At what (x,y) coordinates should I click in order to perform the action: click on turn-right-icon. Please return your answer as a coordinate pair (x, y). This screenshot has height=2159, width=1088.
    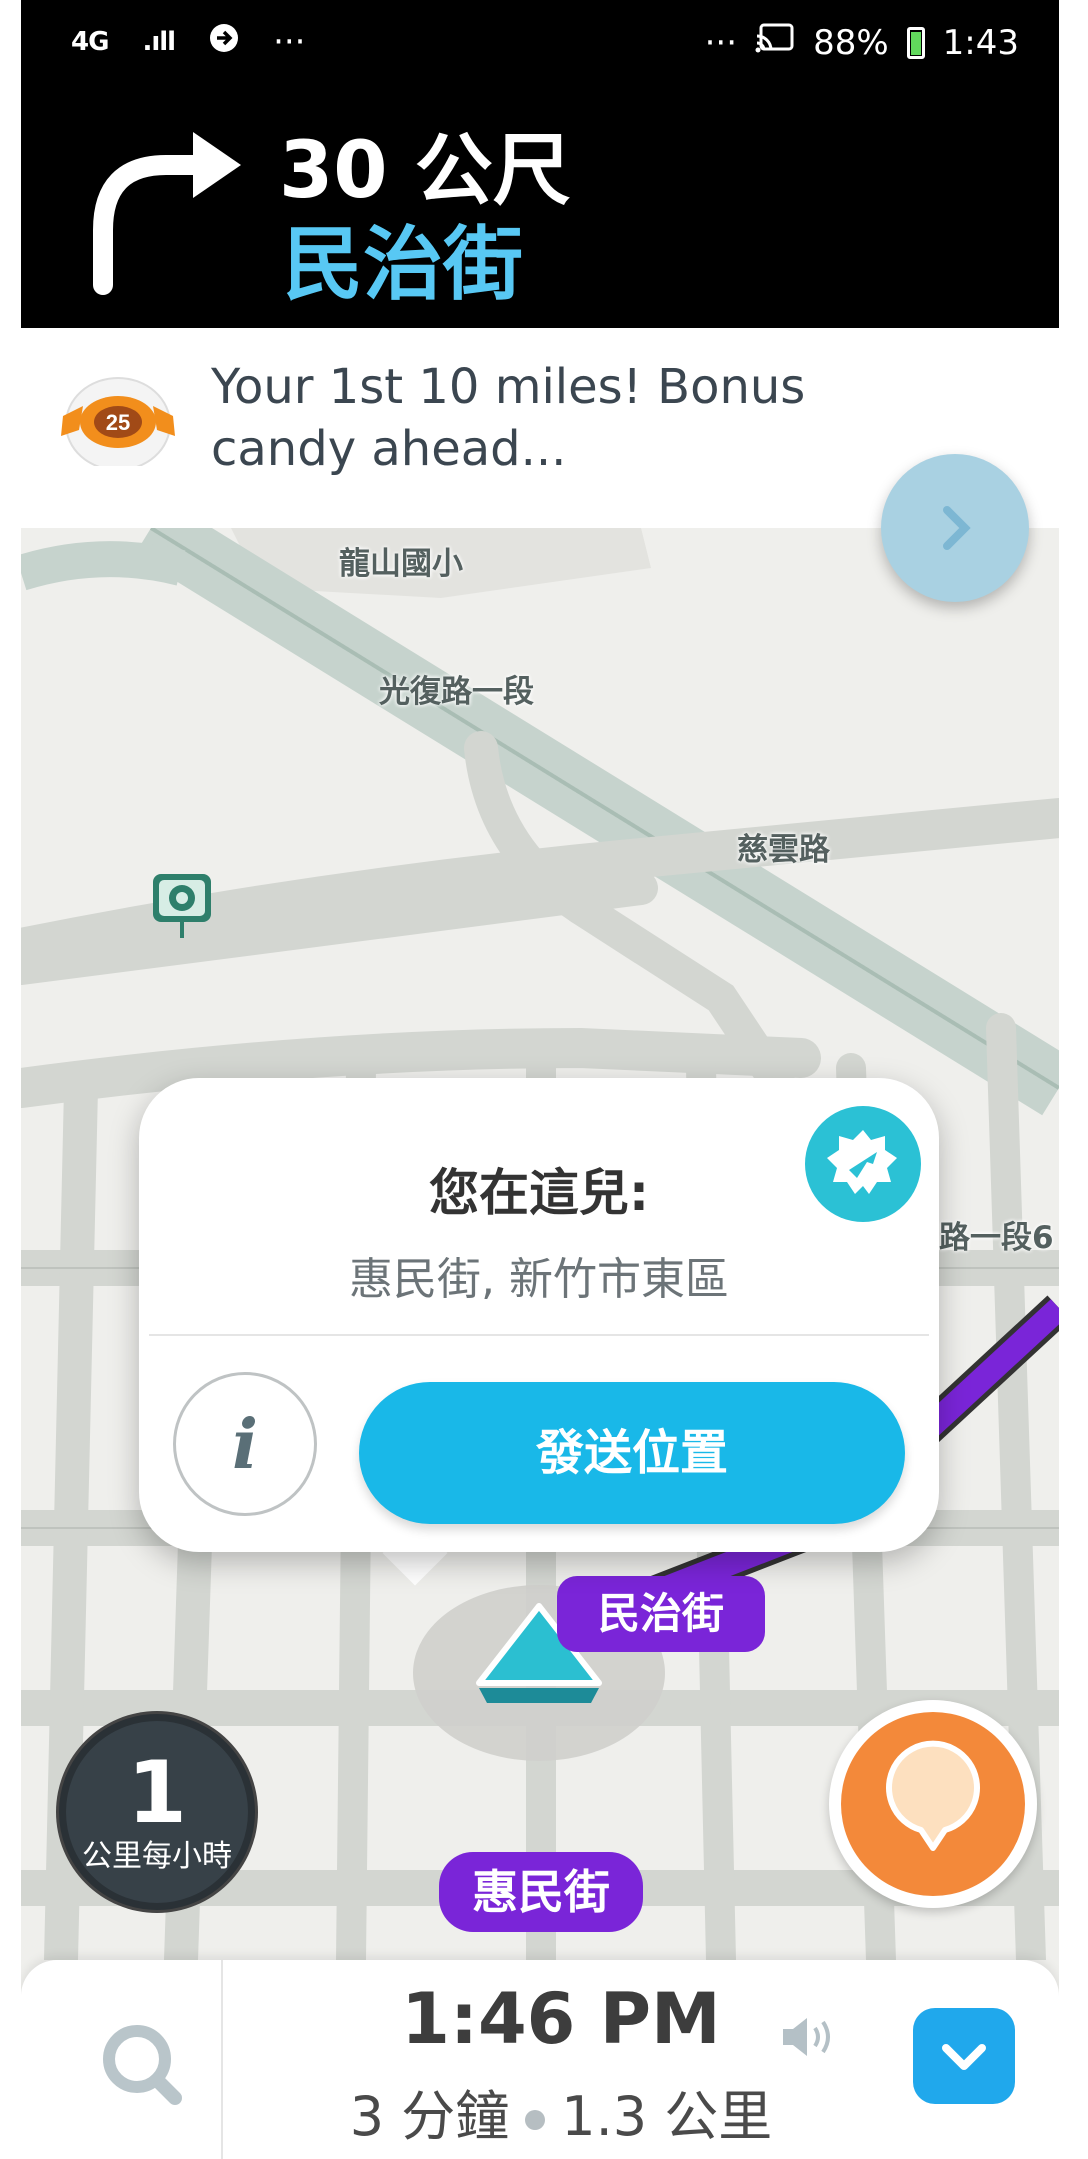
    Looking at the image, I should click on (167, 213).